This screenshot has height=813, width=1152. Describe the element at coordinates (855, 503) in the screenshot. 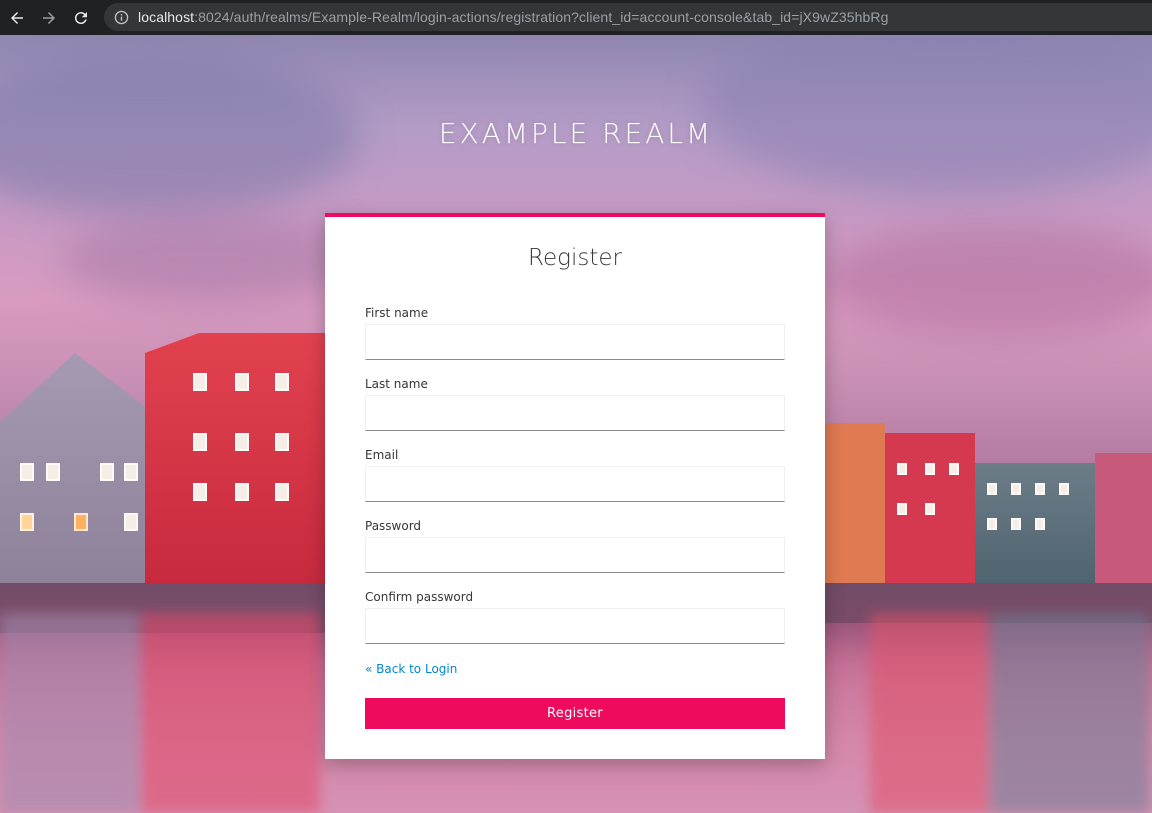

I see `building-orange` at that location.